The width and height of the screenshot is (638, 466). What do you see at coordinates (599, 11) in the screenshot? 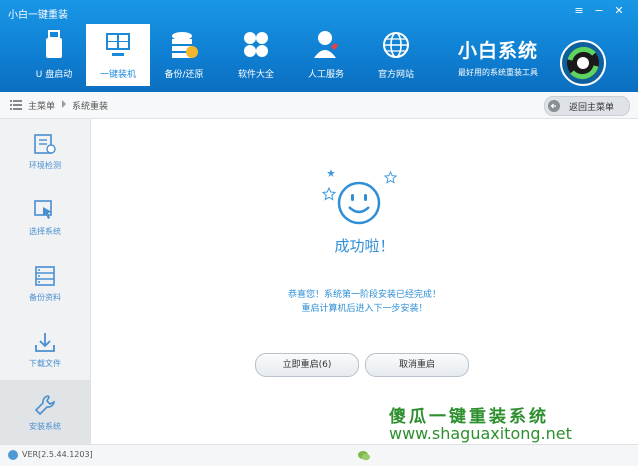
I see `minimize-icon: −` at bounding box center [599, 11].